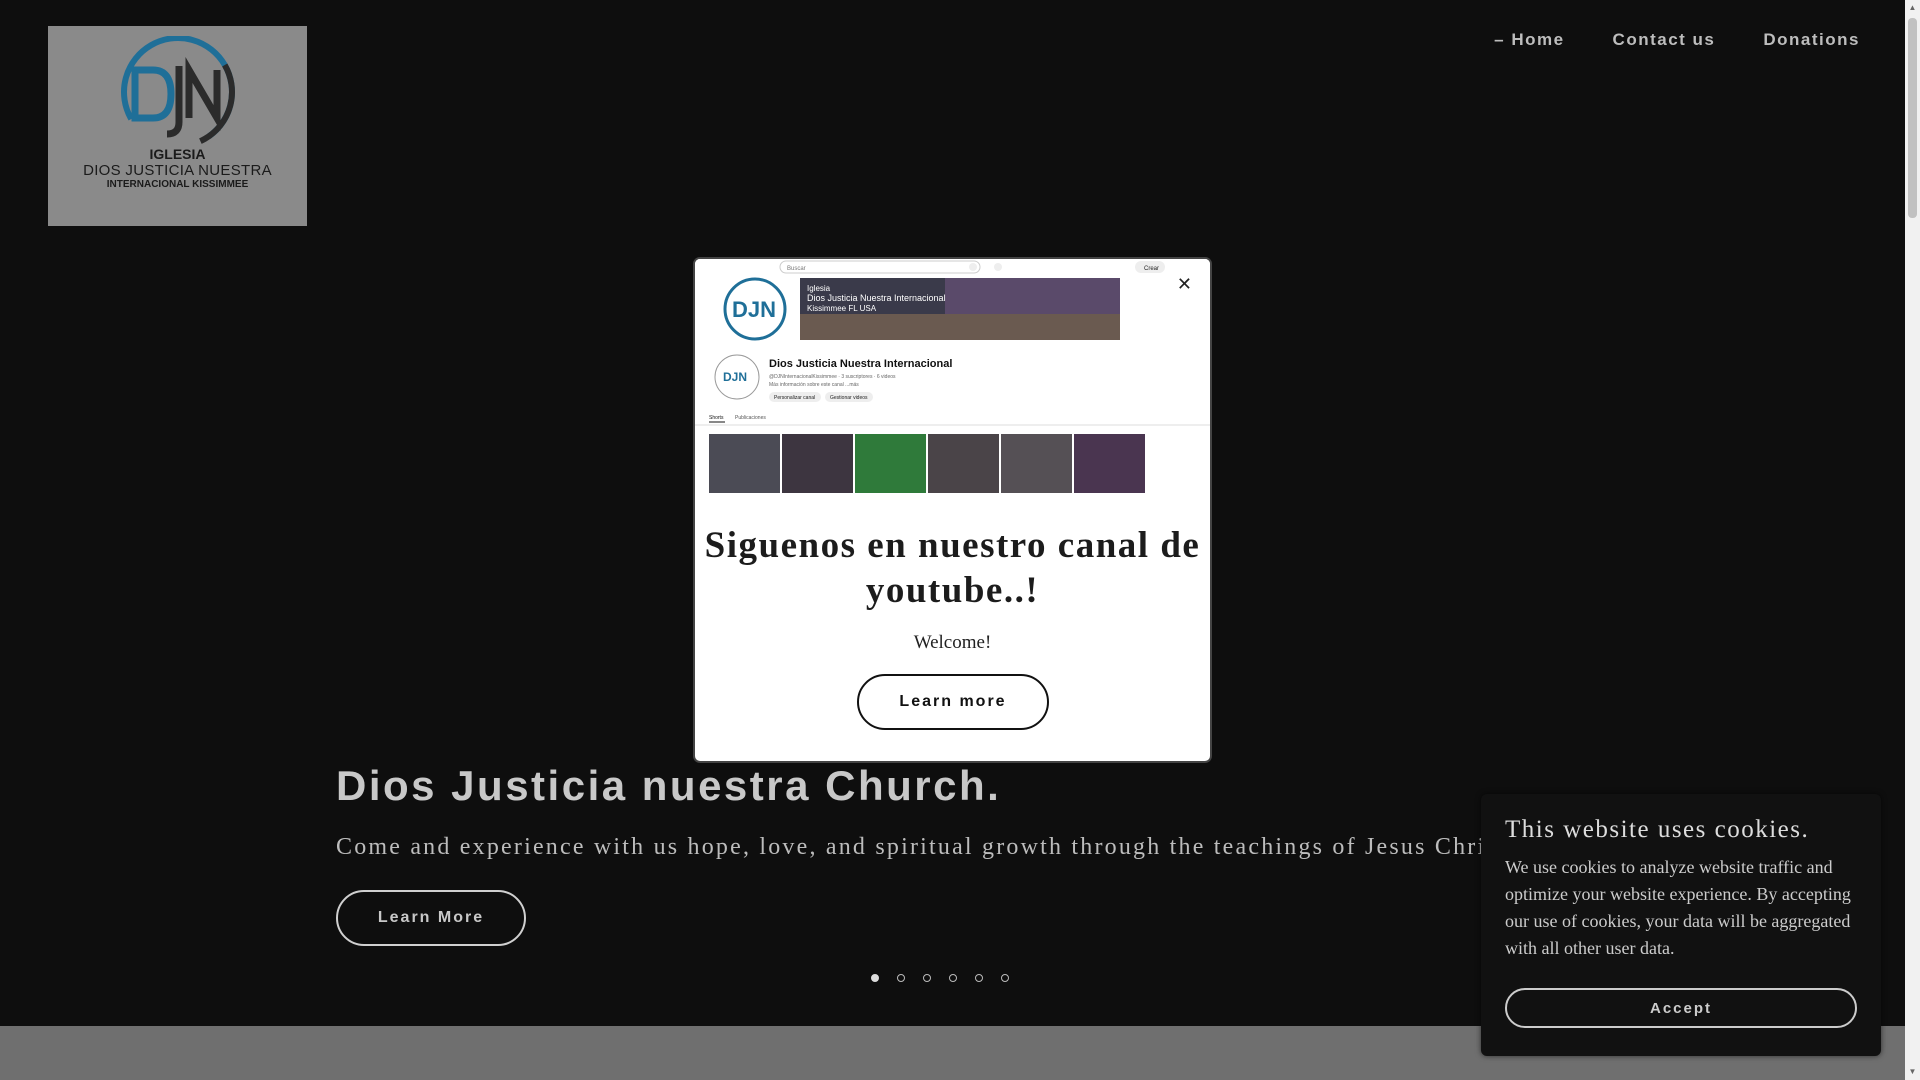 This screenshot has width=1920, height=1080. What do you see at coordinates (1912, 8) in the screenshot?
I see `scroll-up-arrow-icon: ▲` at bounding box center [1912, 8].